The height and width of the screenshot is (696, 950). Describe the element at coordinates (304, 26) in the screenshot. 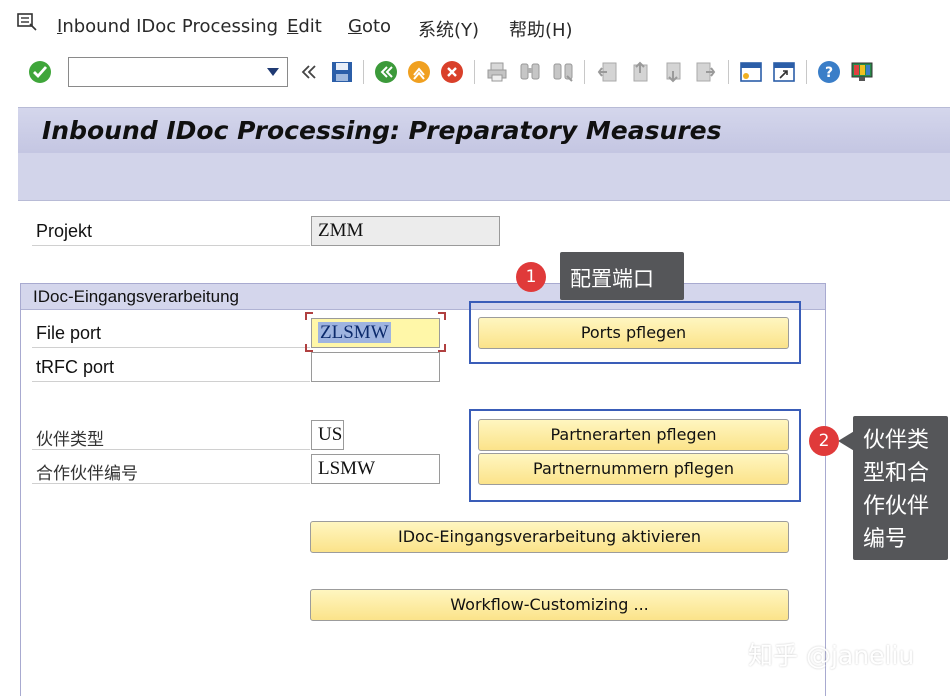

I see `menu-edit: Edit` at that location.